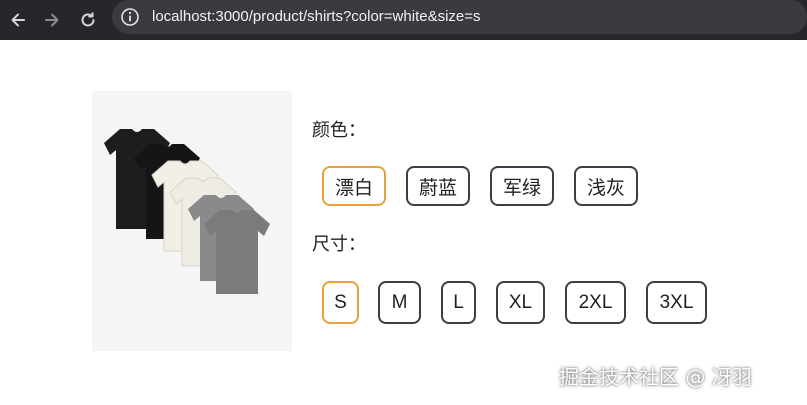 The image size is (807, 405). What do you see at coordinates (187, 211) in the screenshot?
I see `tshirt-stack-illustration` at bounding box center [187, 211].